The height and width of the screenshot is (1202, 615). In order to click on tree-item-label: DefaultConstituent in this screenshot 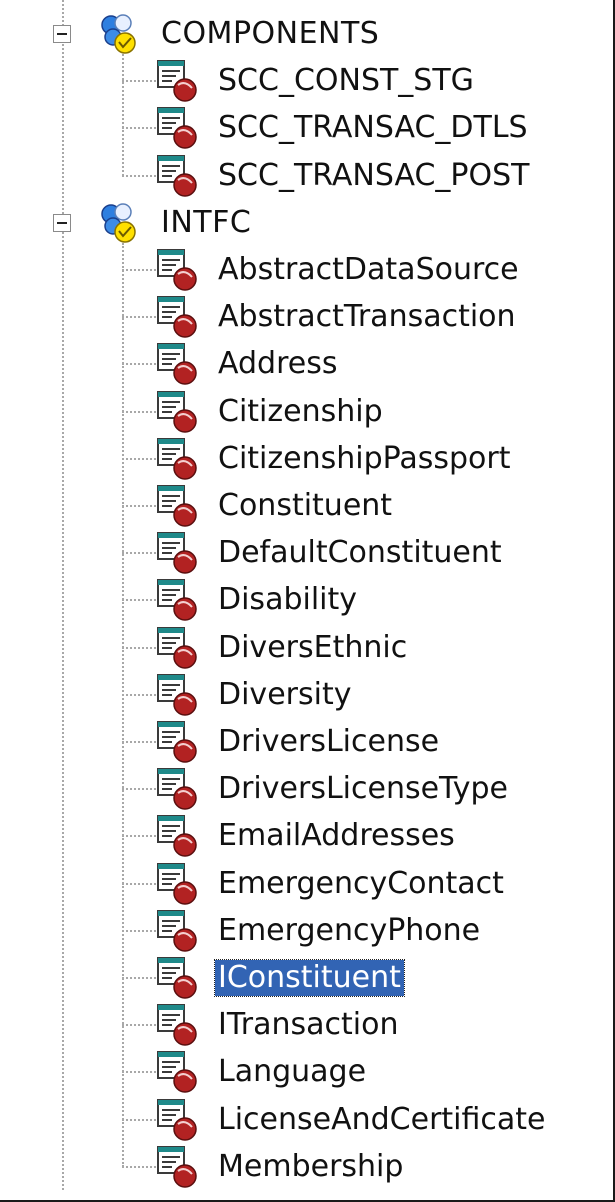, I will do `click(360, 553)`.